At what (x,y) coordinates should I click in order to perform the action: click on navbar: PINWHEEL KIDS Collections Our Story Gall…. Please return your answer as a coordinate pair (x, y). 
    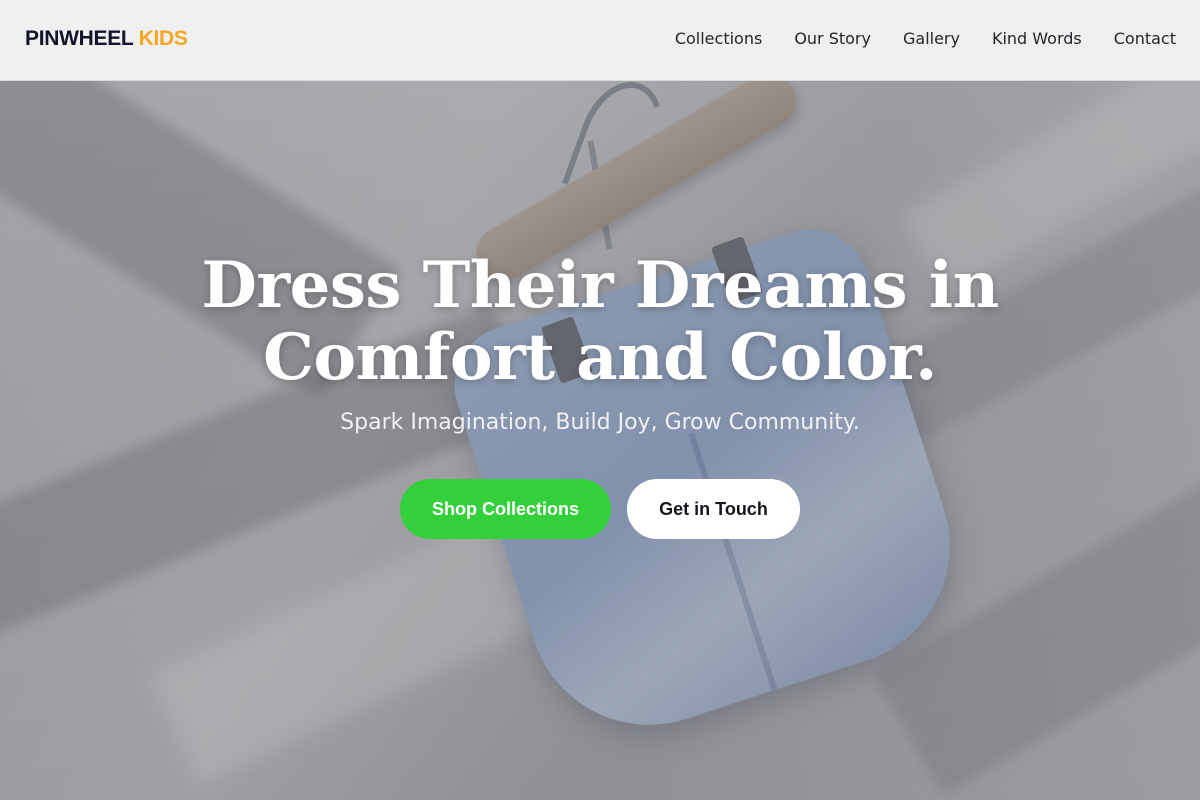
    Looking at the image, I should click on (600, 40).